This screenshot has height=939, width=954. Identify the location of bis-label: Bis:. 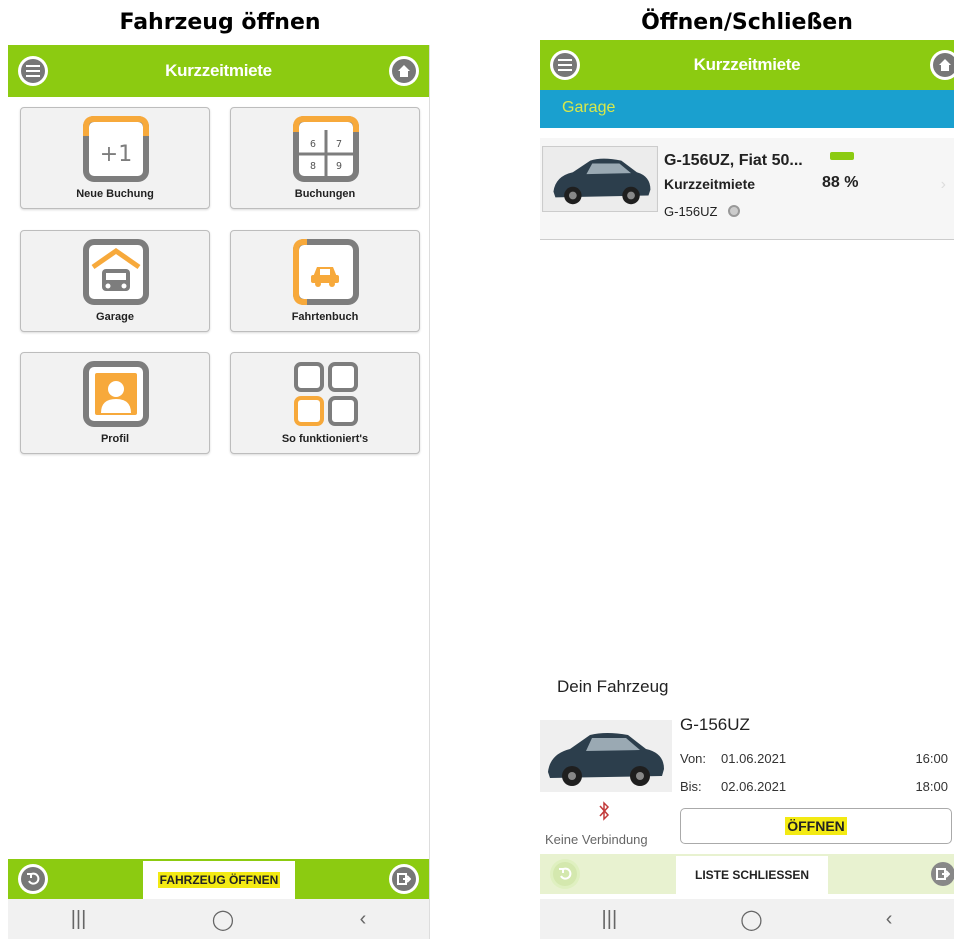
(691, 786).